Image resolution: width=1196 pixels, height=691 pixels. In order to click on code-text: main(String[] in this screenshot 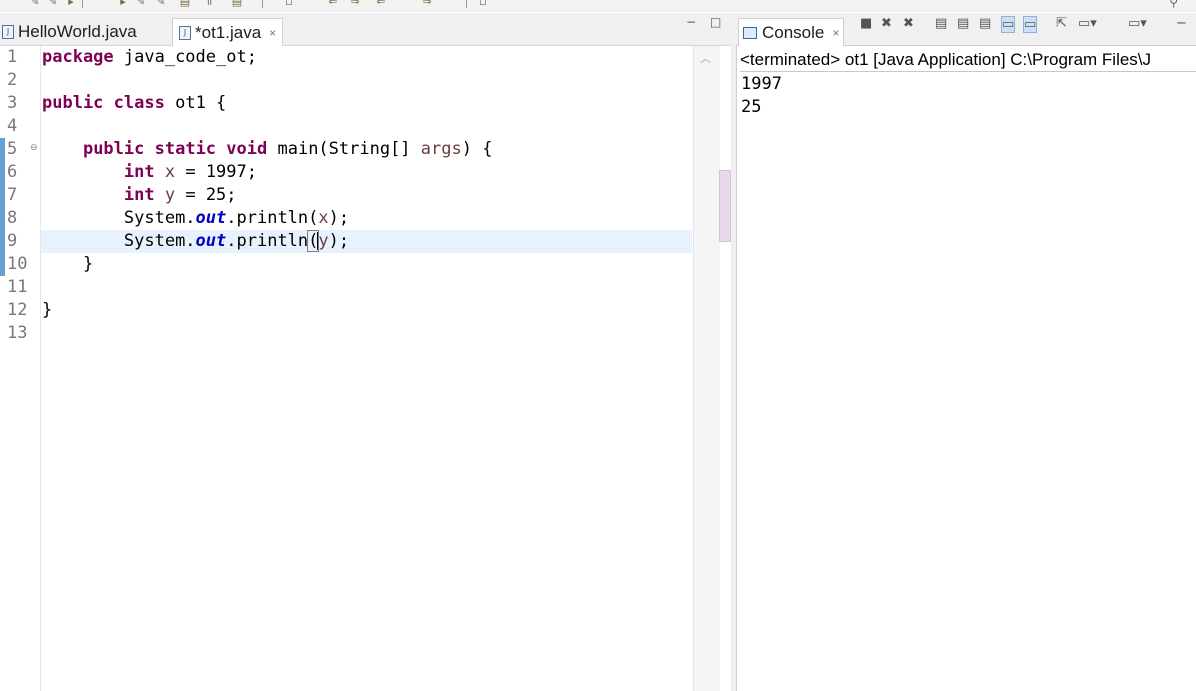, I will do `click(344, 149)`.